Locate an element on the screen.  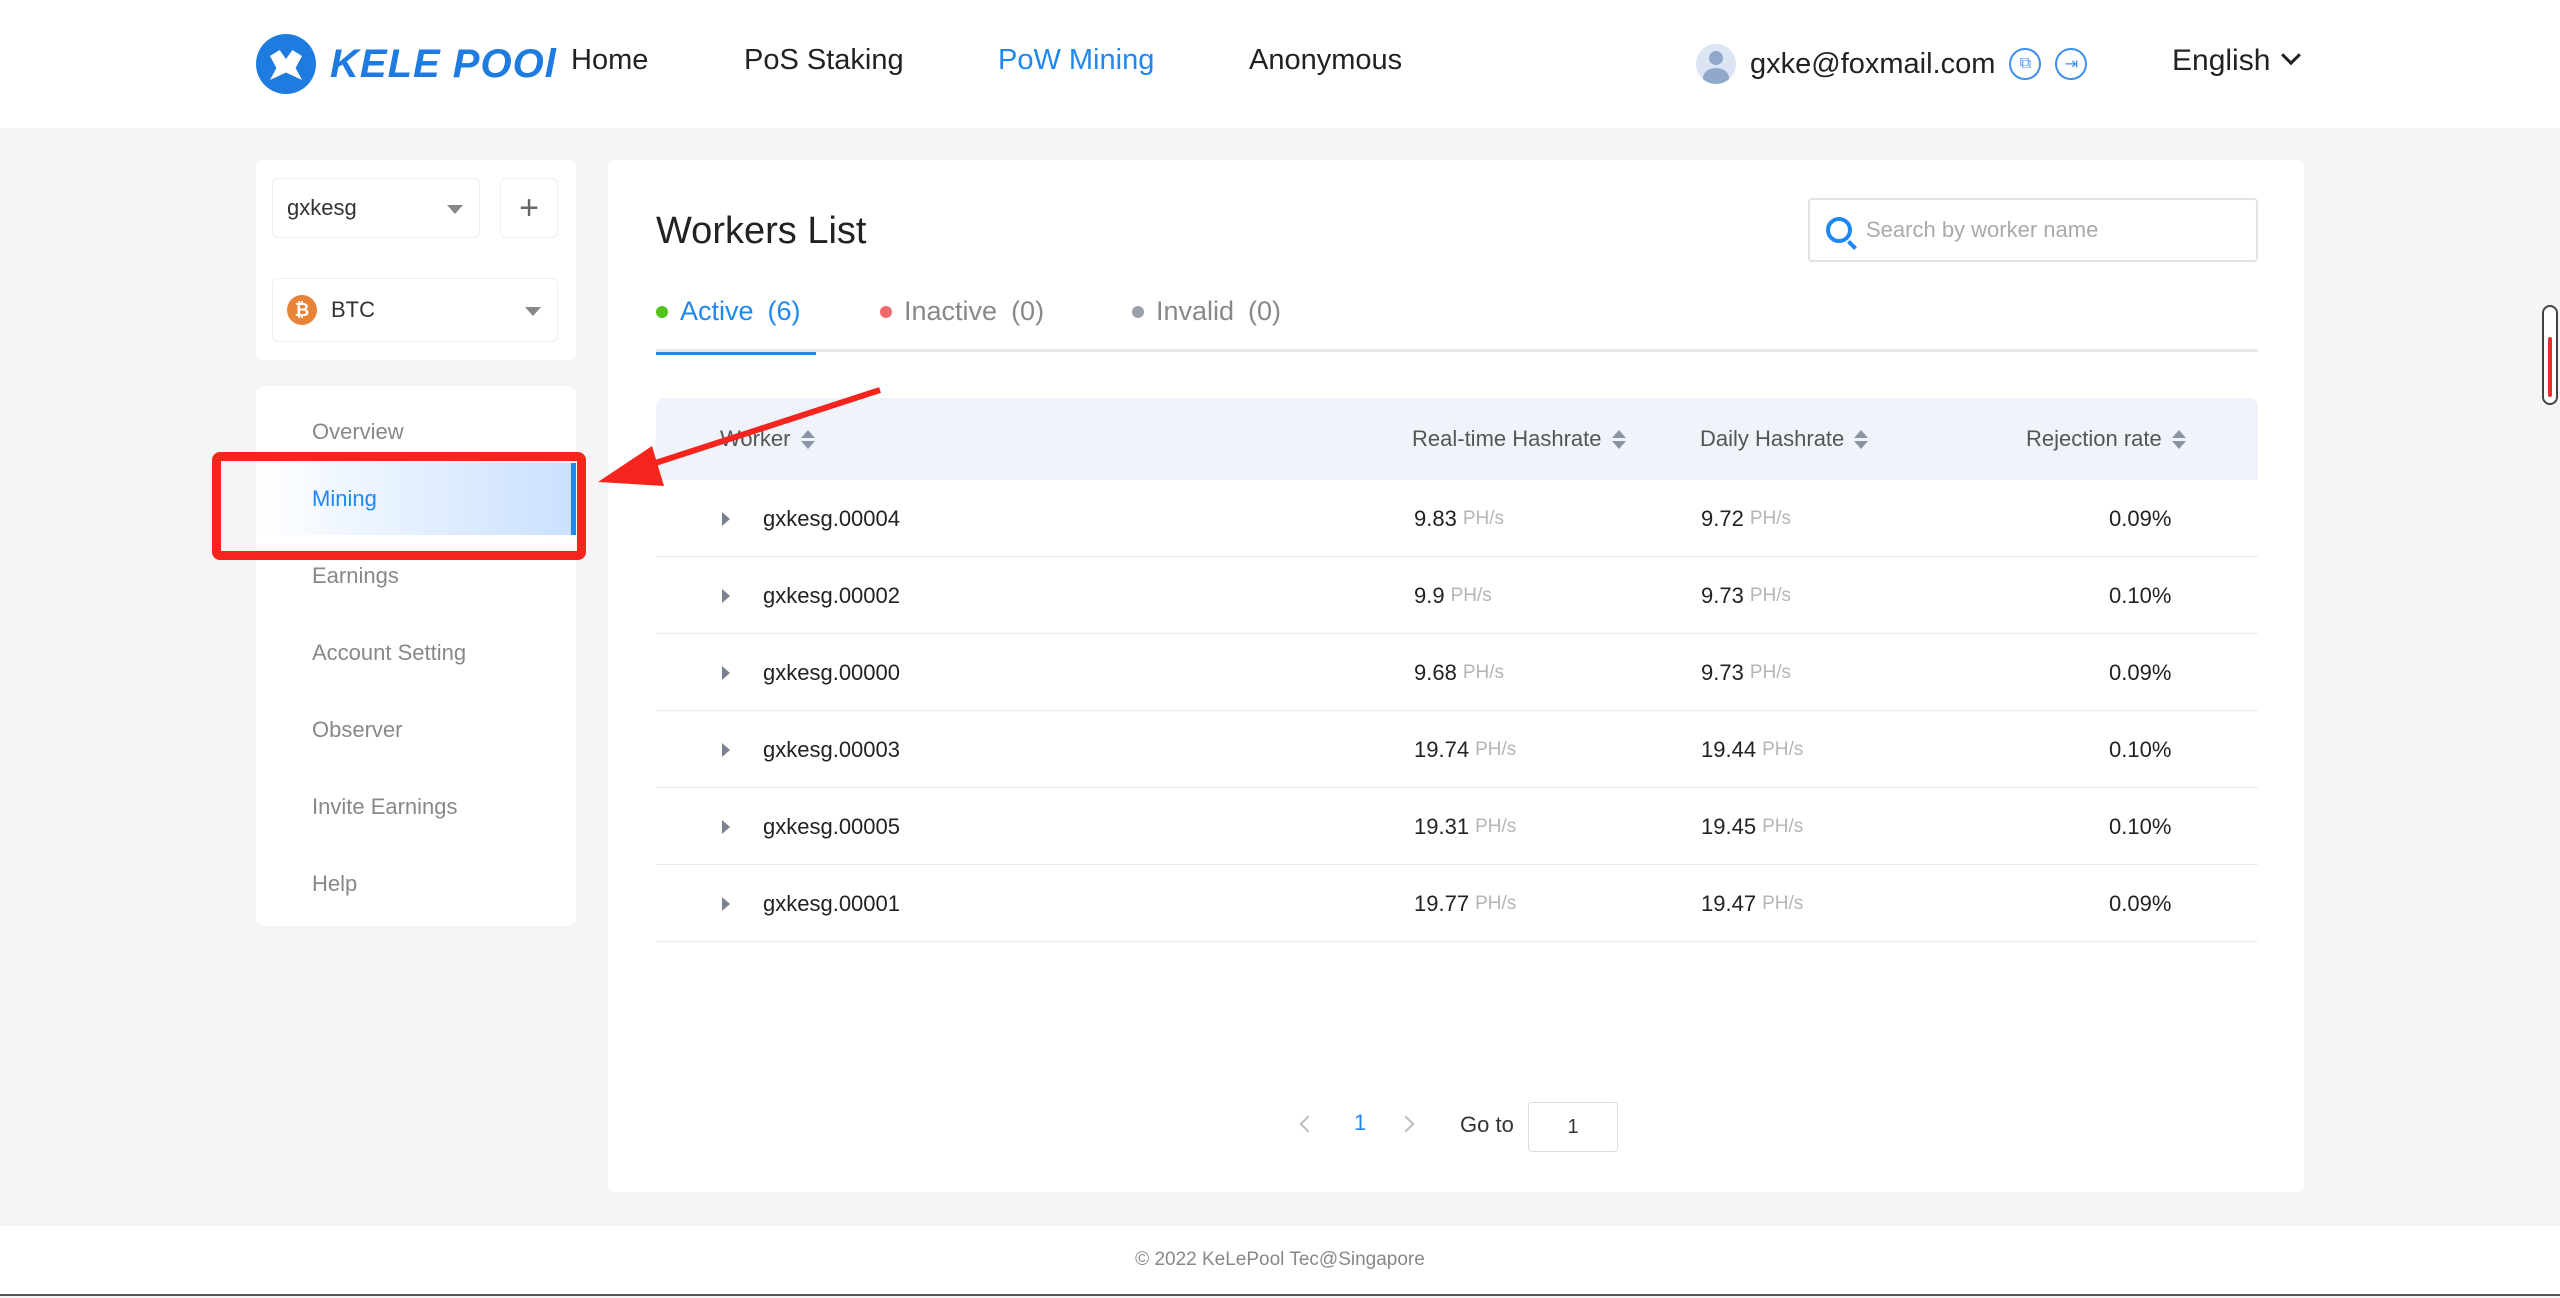
coin-name: BTC is located at coordinates (353, 309).